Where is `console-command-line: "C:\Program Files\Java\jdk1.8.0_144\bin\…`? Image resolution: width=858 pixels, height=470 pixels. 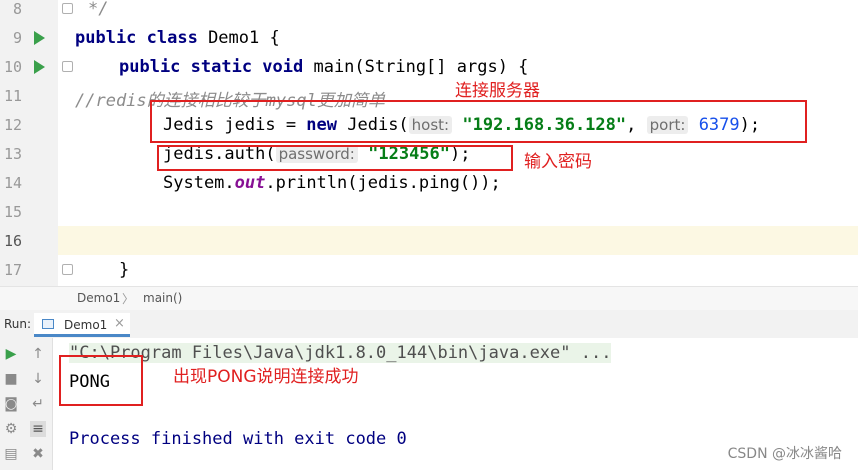 console-command-line: "C:\Program Files\Java\jdk1.8.0_144\bin\… is located at coordinates (340, 353).